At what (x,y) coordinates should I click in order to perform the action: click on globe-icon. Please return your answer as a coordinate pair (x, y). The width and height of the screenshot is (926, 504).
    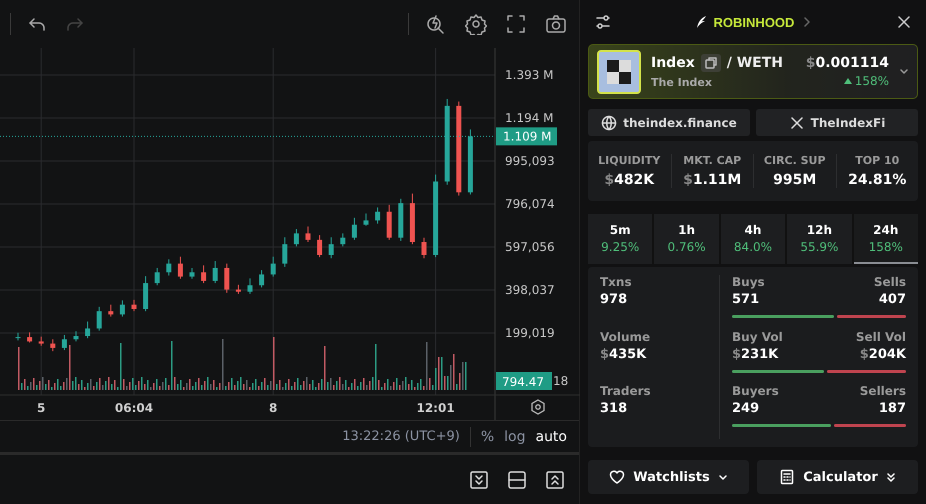
    Looking at the image, I should click on (609, 122).